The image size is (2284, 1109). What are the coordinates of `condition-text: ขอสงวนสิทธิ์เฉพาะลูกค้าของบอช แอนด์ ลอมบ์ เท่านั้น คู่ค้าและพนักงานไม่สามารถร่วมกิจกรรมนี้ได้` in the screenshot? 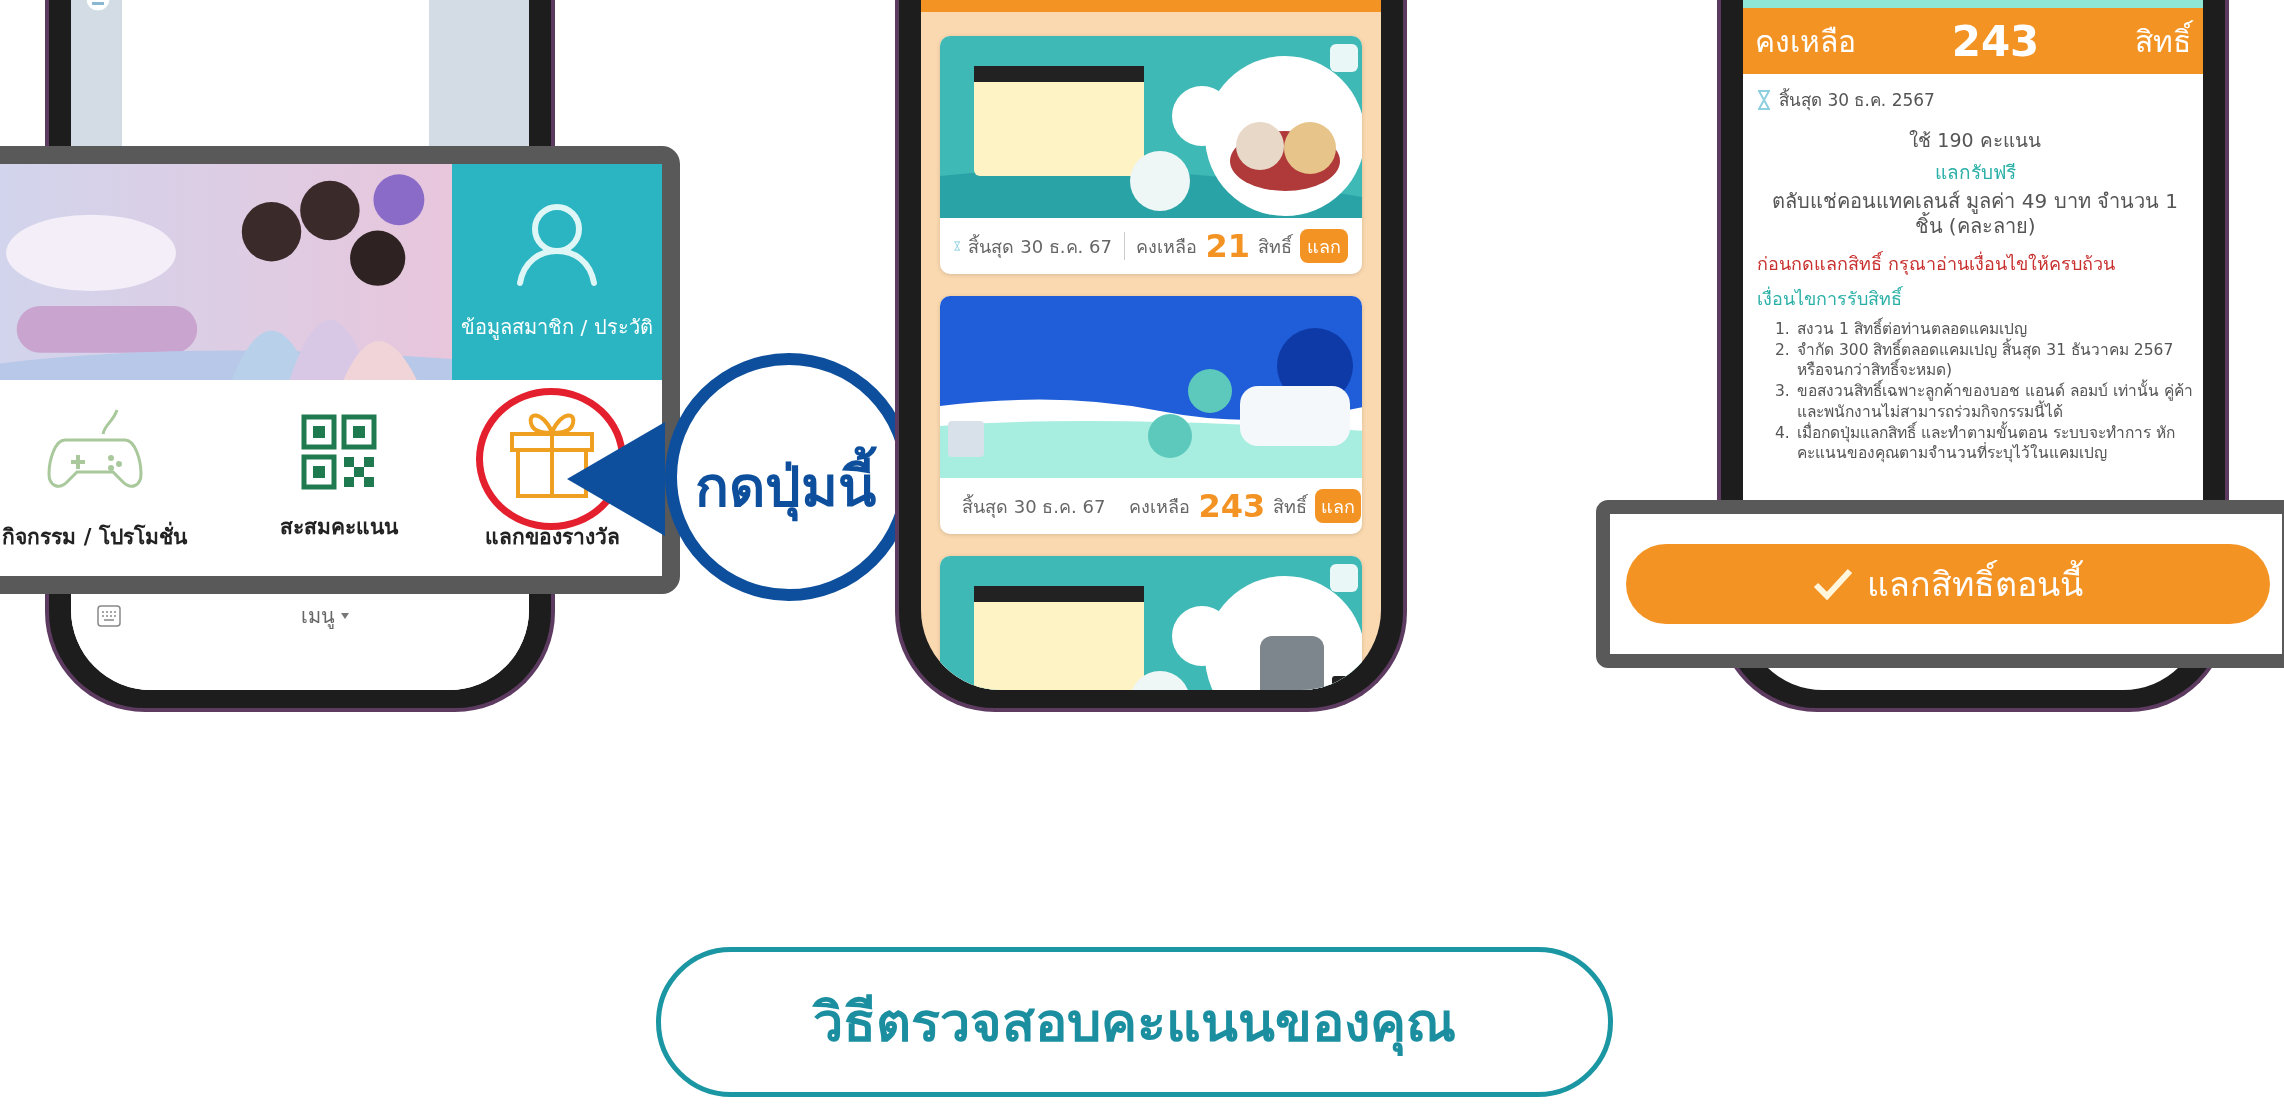 It's located at (1995, 401).